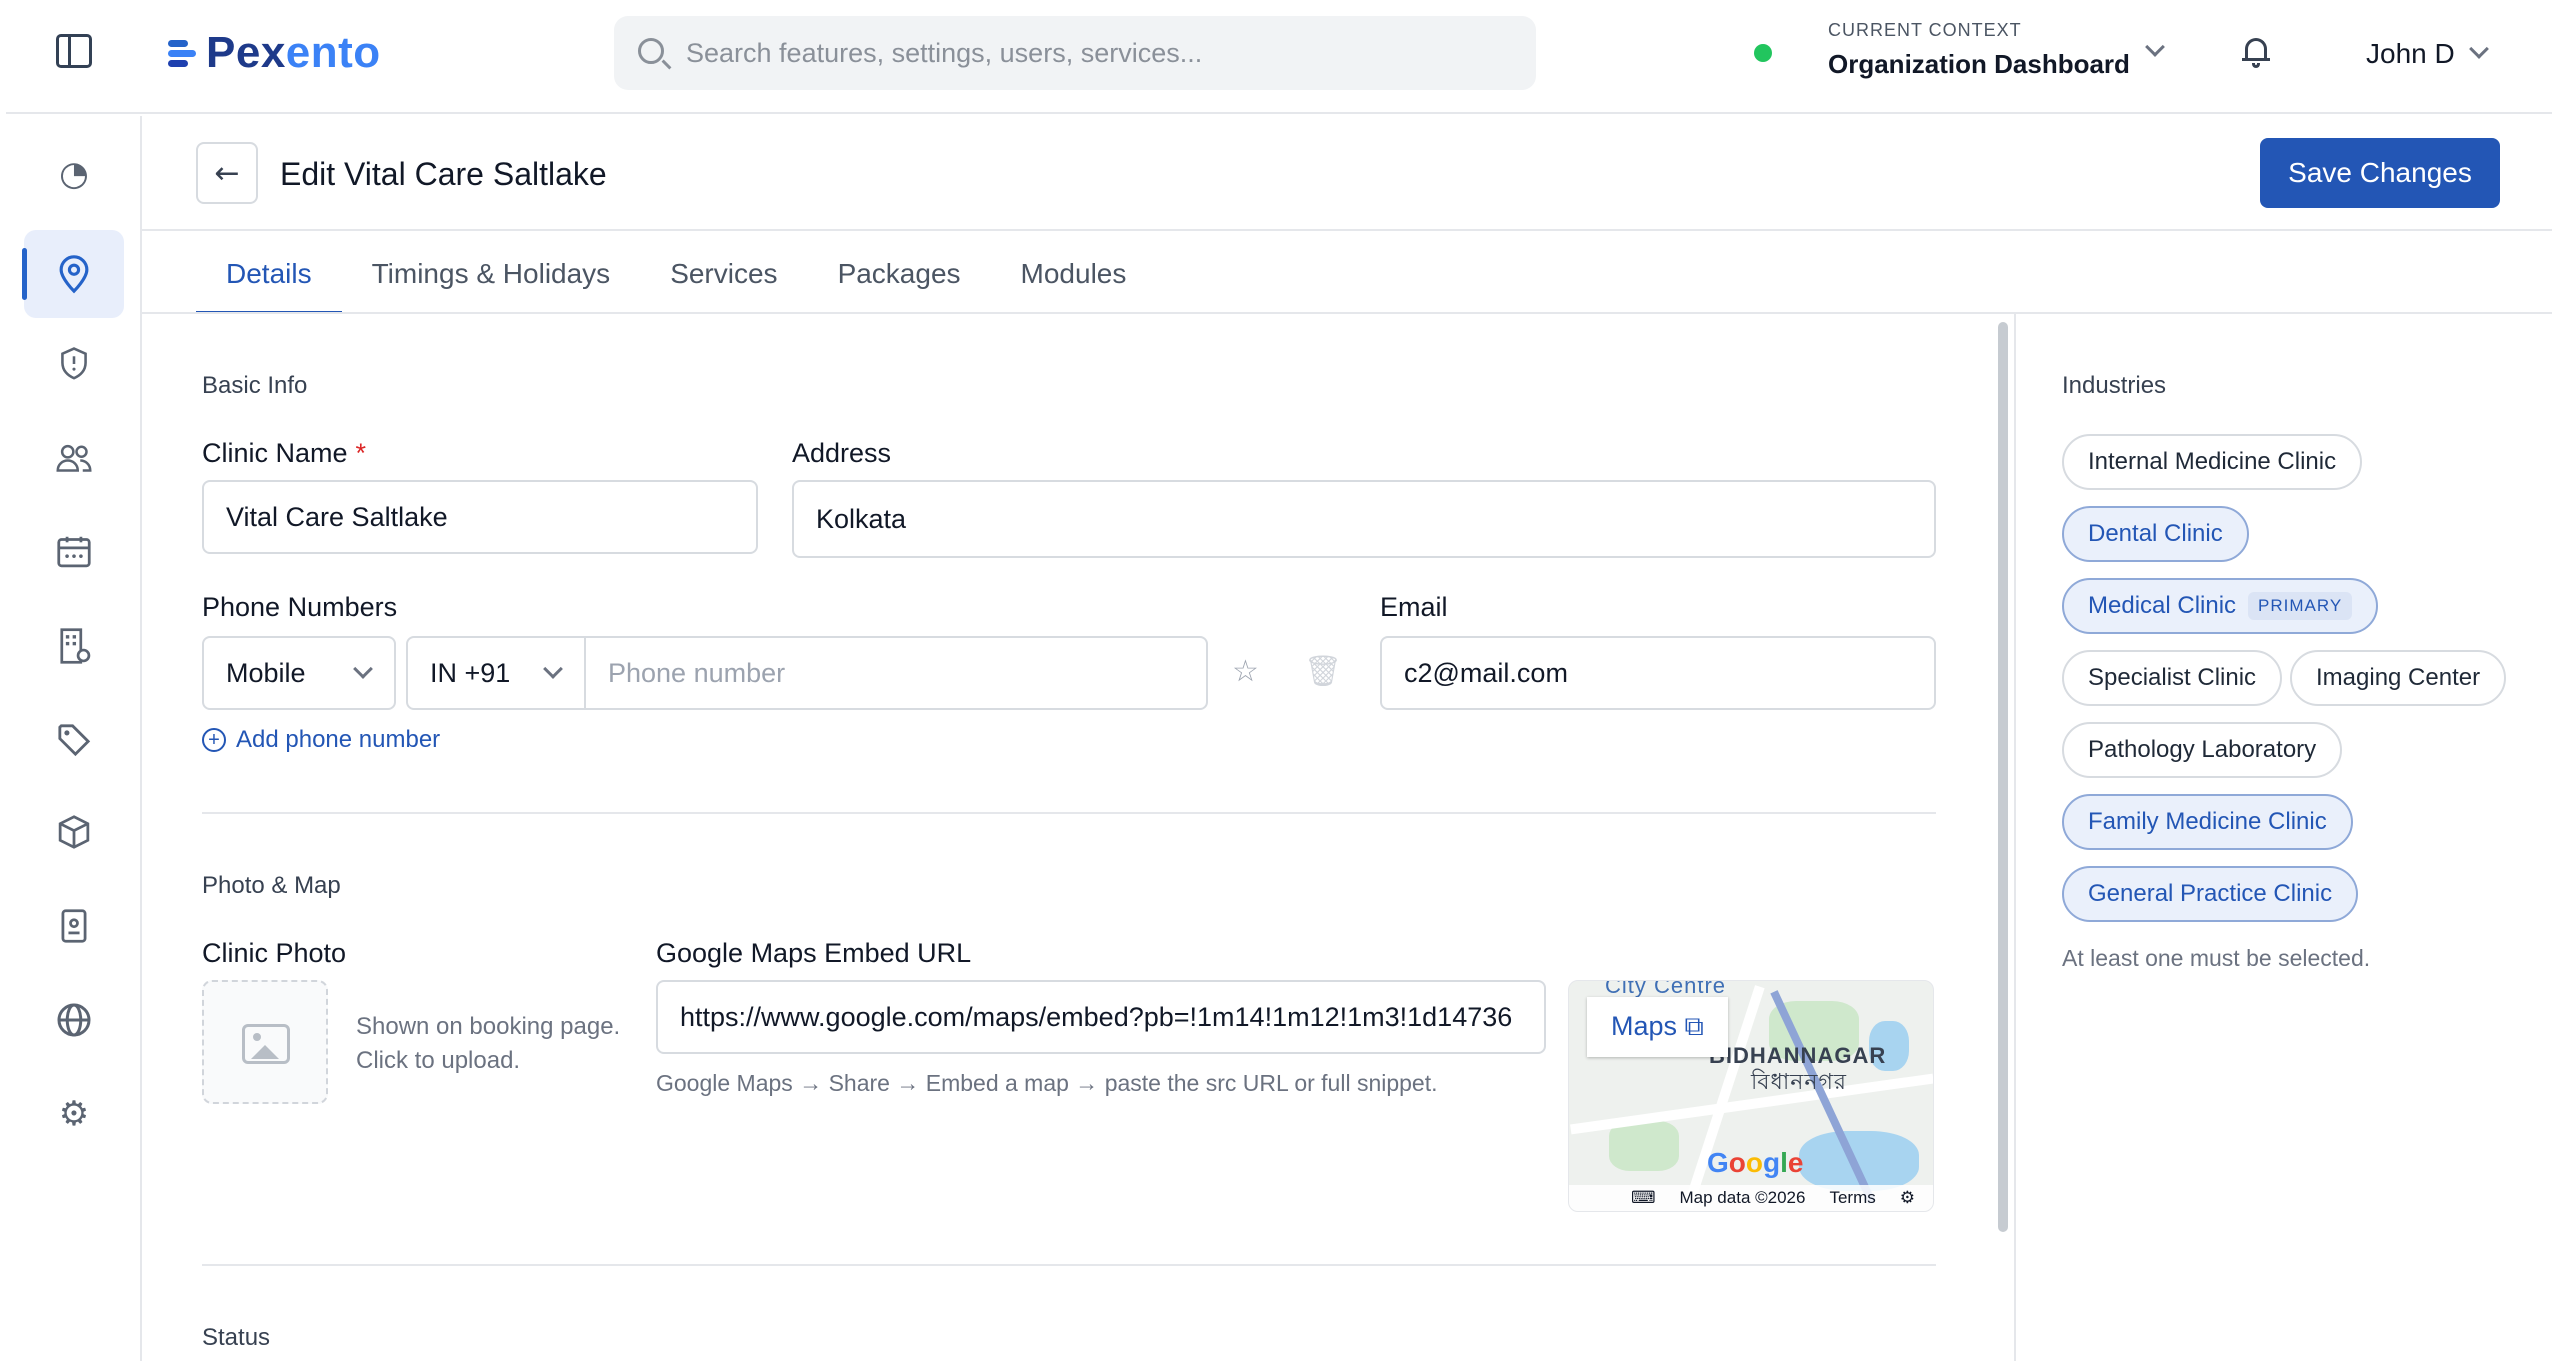 The image size is (2558, 1361). I want to click on section-status: Status, so click(236, 1337).